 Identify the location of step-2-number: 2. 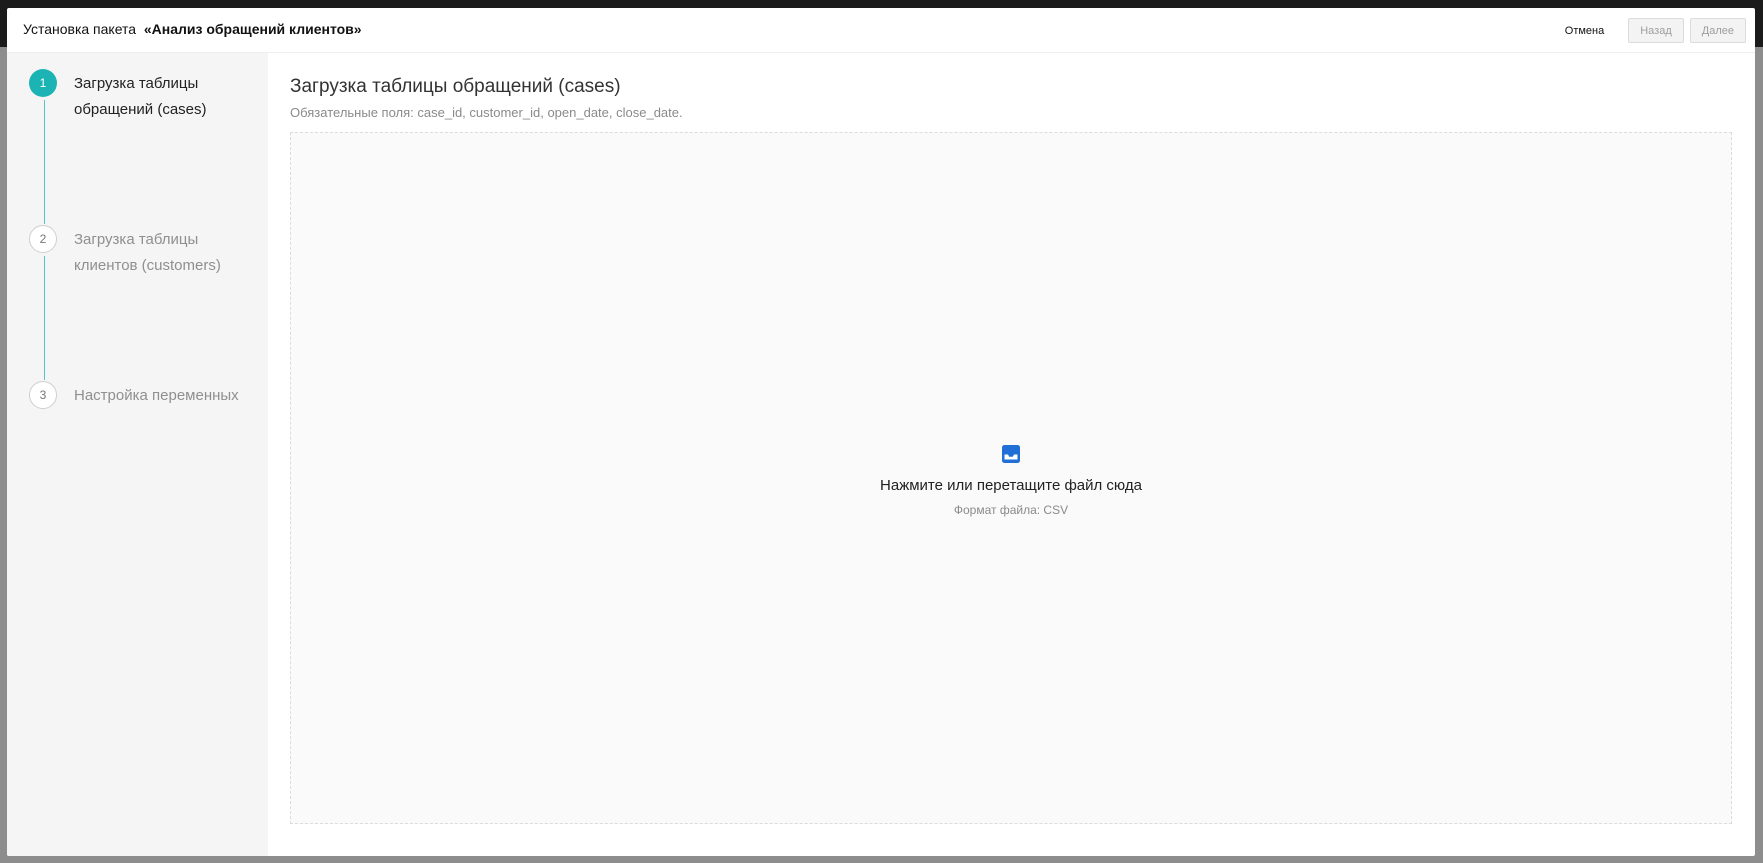
(43, 239).